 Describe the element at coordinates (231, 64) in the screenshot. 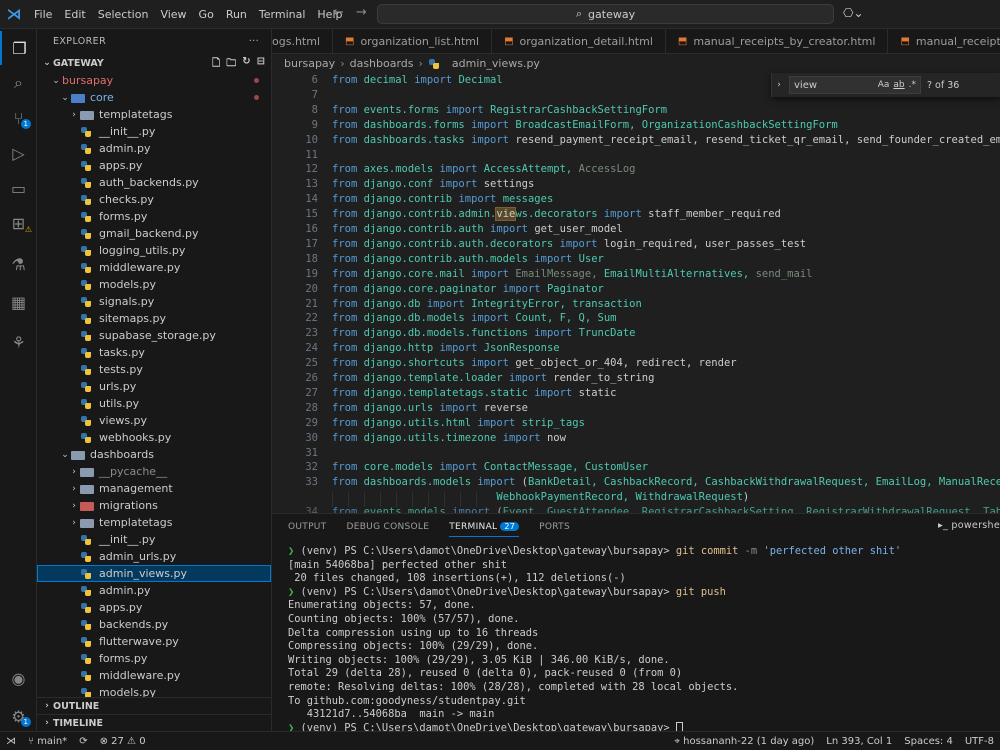

I see `new-folder-icon: 🗀` at that location.